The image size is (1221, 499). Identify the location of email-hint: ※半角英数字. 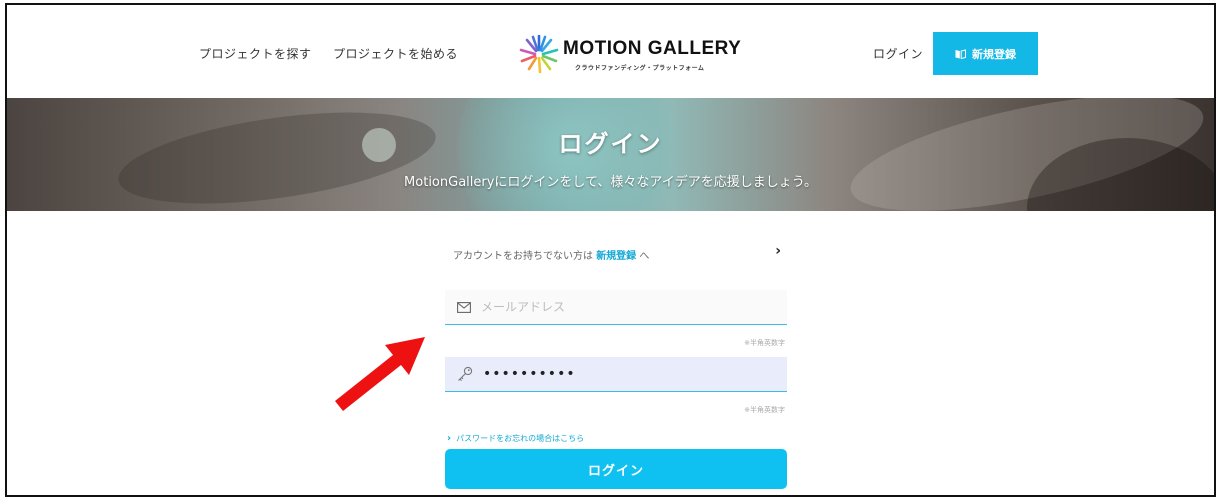
(764, 343).